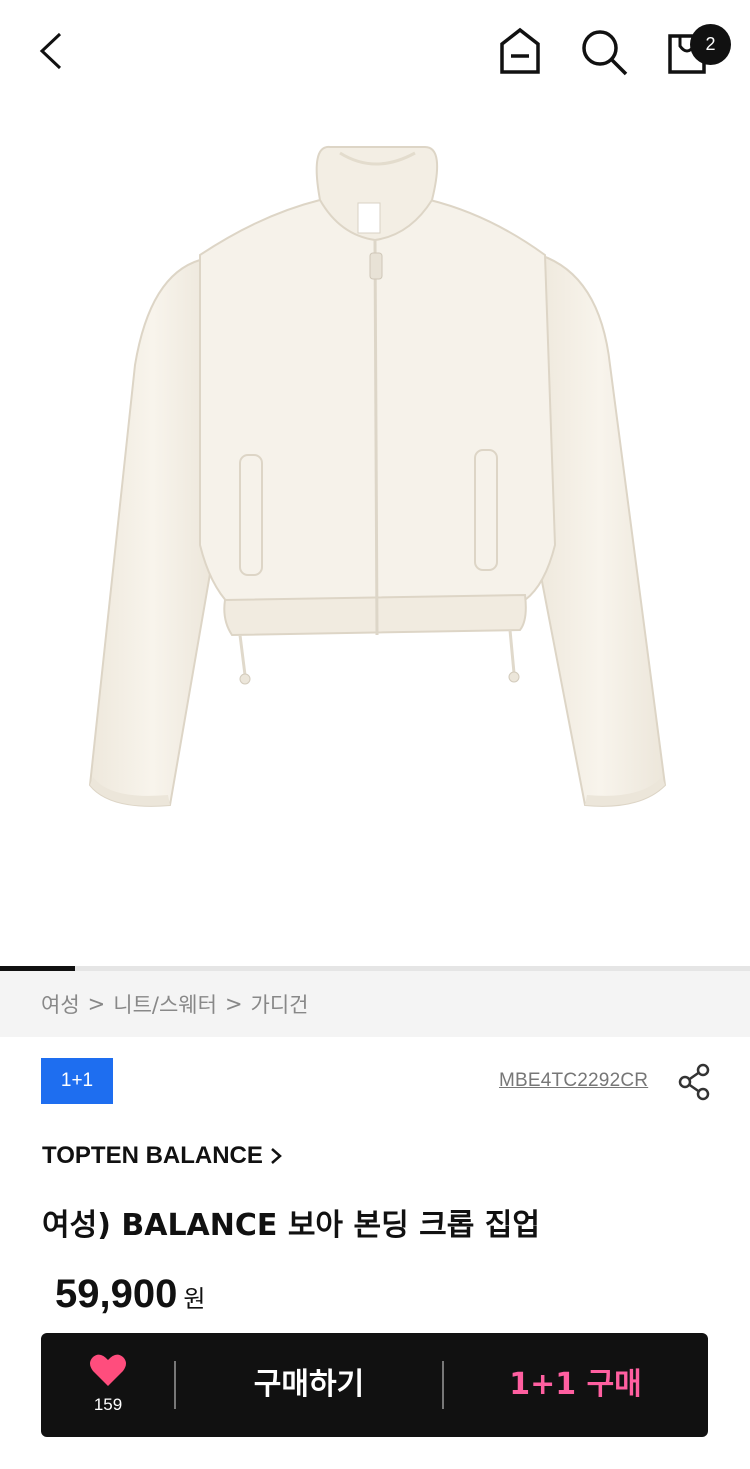 The height and width of the screenshot is (1469, 750). Describe the element at coordinates (194, 1299) in the screenshot. I see `price-unit: 원` at that location.